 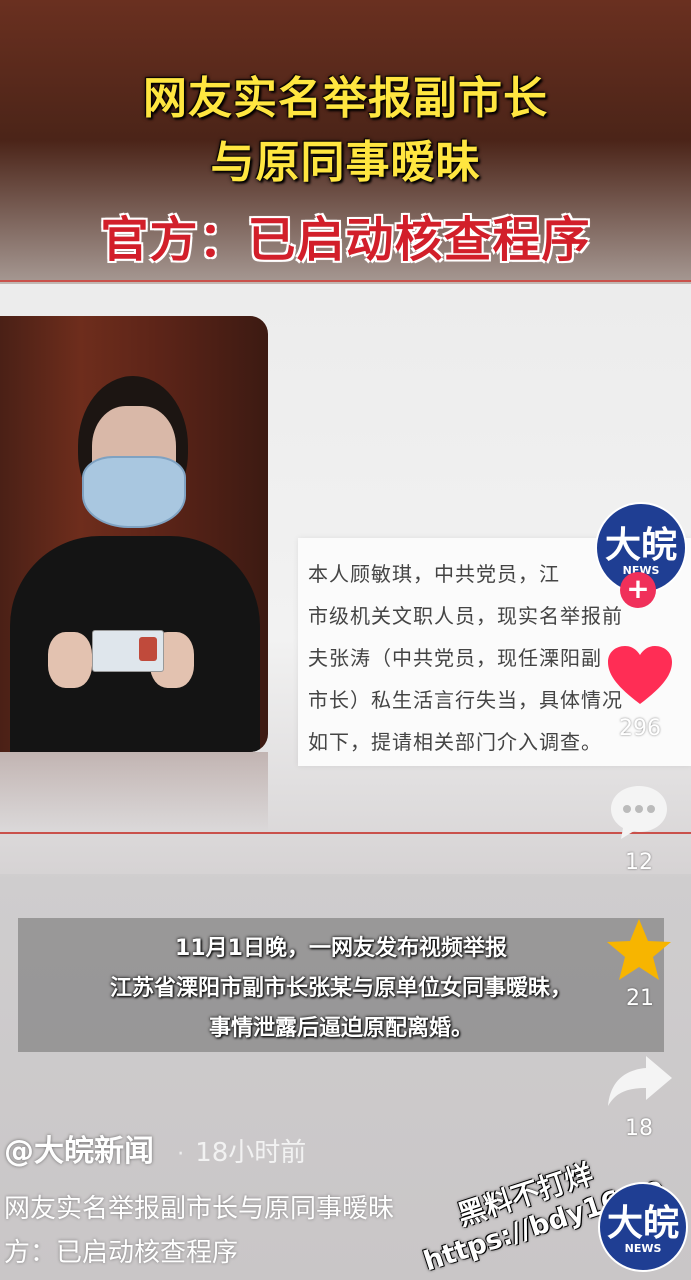 What do you see at coordinates (640, 1080) in the screenshot?
I see `share-icon` at bounding box center [640, 1080].